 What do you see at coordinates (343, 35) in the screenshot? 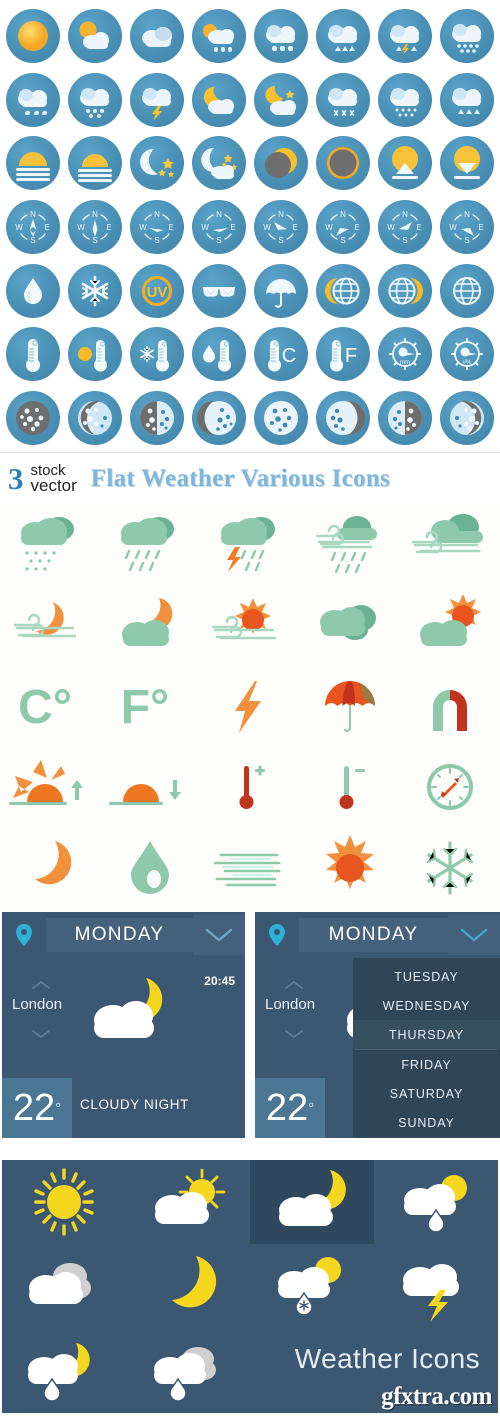
I see `cloud-sleet-icon` at bounding box center [343, 35].